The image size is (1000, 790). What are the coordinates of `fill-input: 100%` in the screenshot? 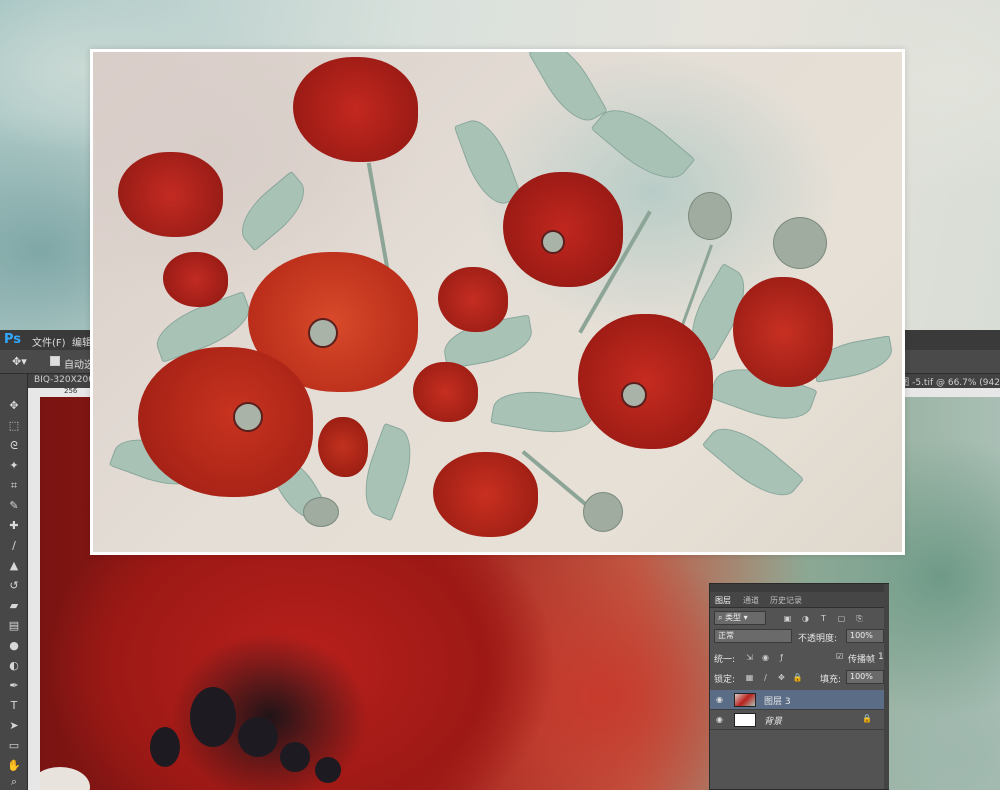 It's located at (865, 677).